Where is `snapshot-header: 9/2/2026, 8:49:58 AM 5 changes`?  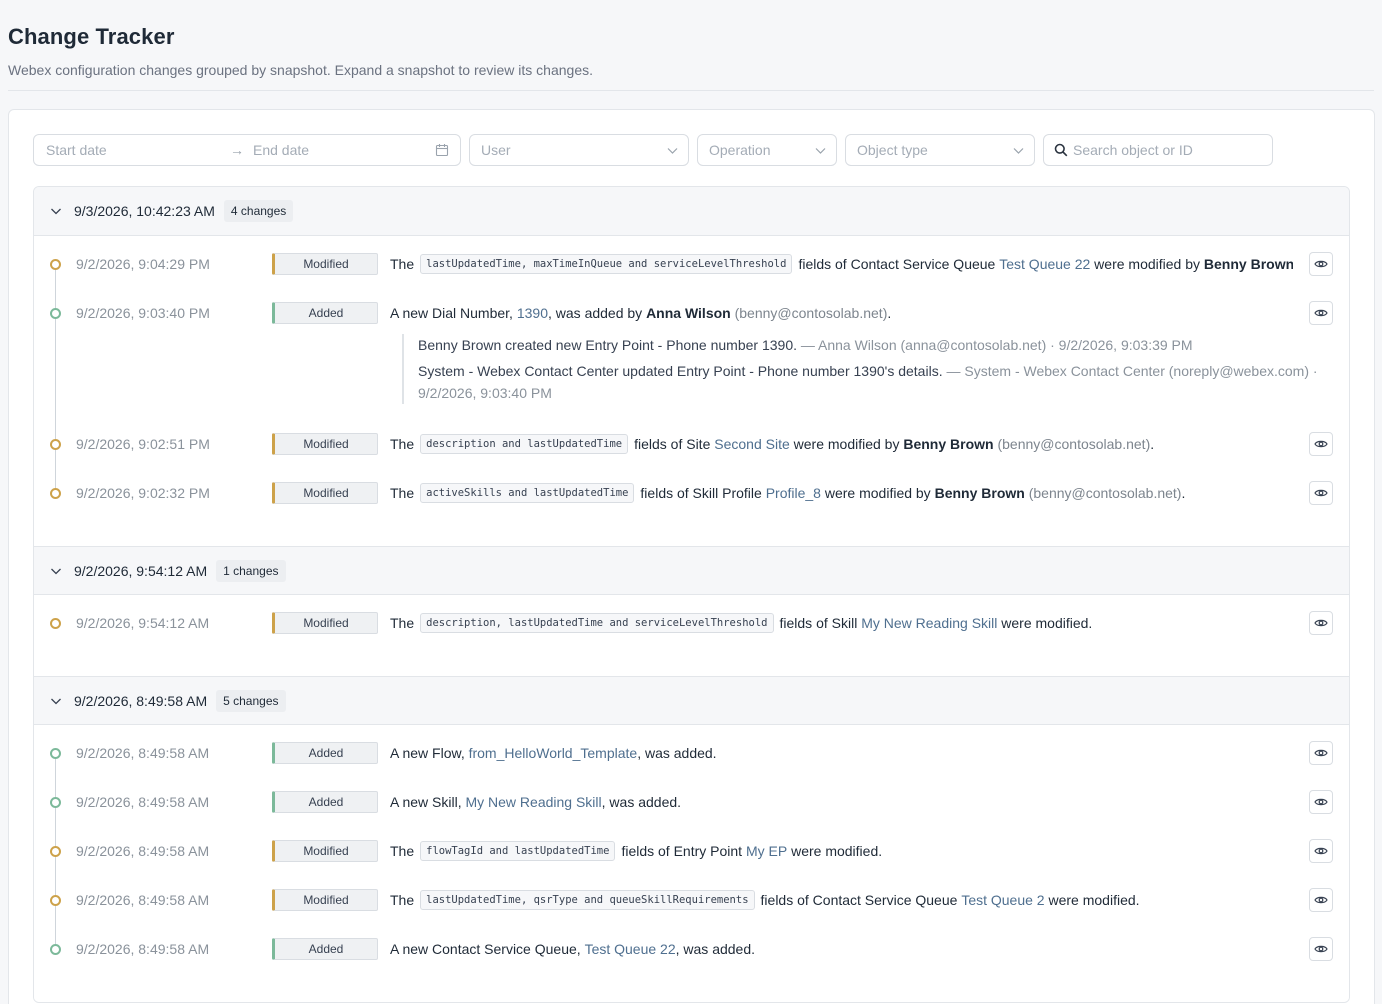 snapshot-header: 9/2/2026, 8:49:58 AM 5 changes is located at coordinates (691, 700).